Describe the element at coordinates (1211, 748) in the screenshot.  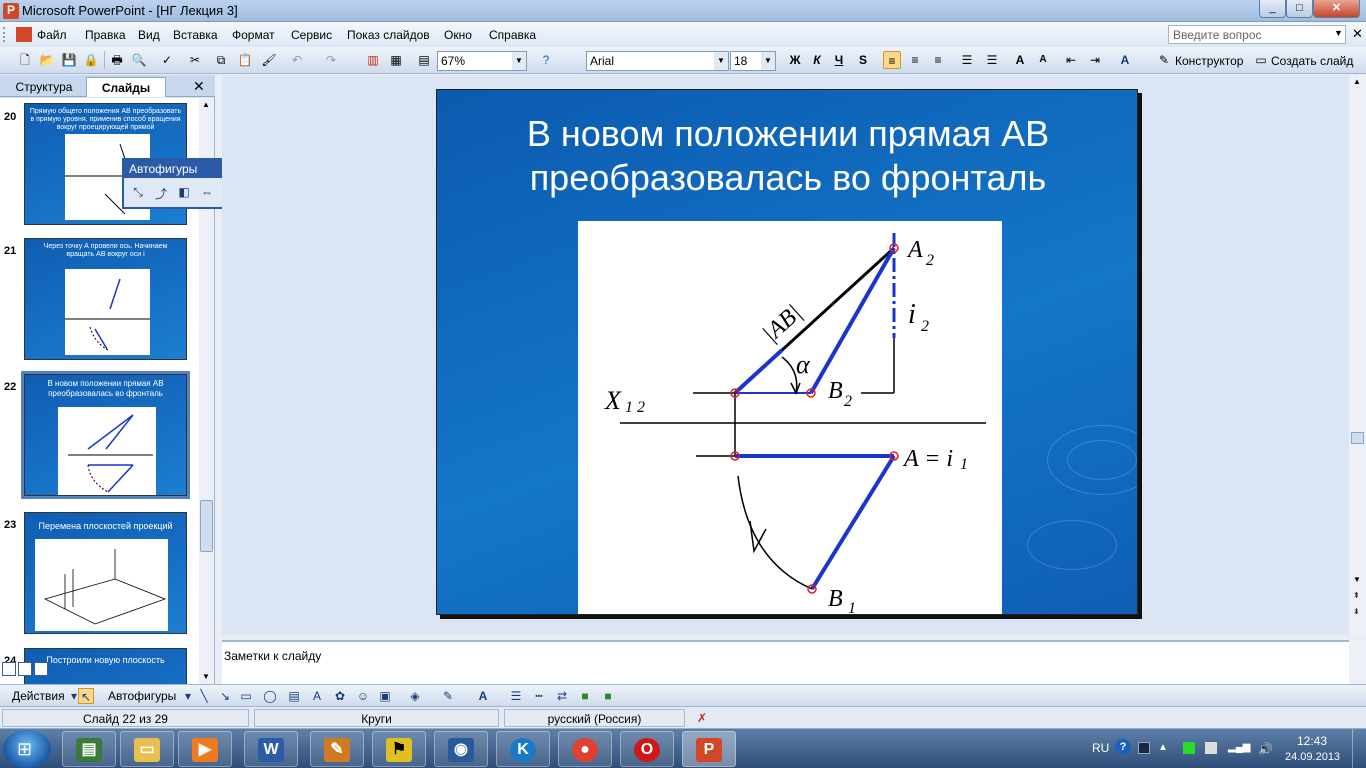
I see `device-tray-icon` at that location.